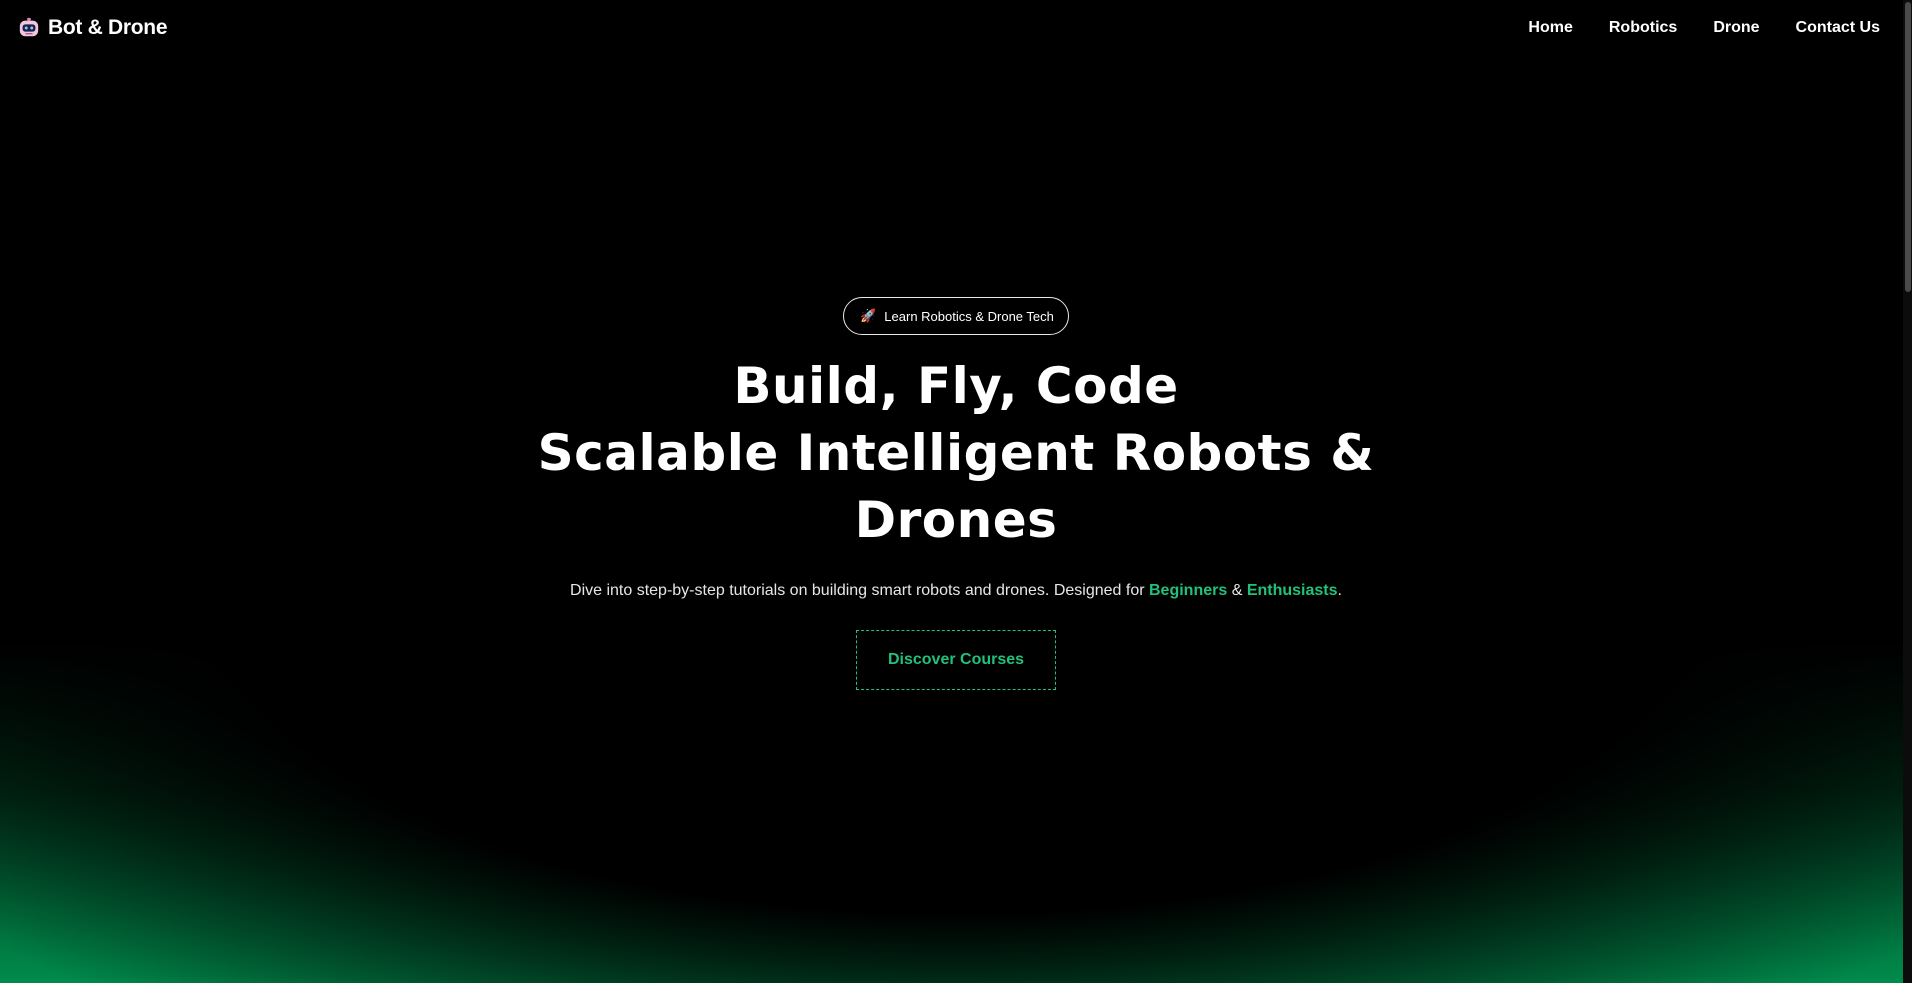  I want to click on hero-title-line-2: Scalable Intelligent Robots &, so click(956, 453).